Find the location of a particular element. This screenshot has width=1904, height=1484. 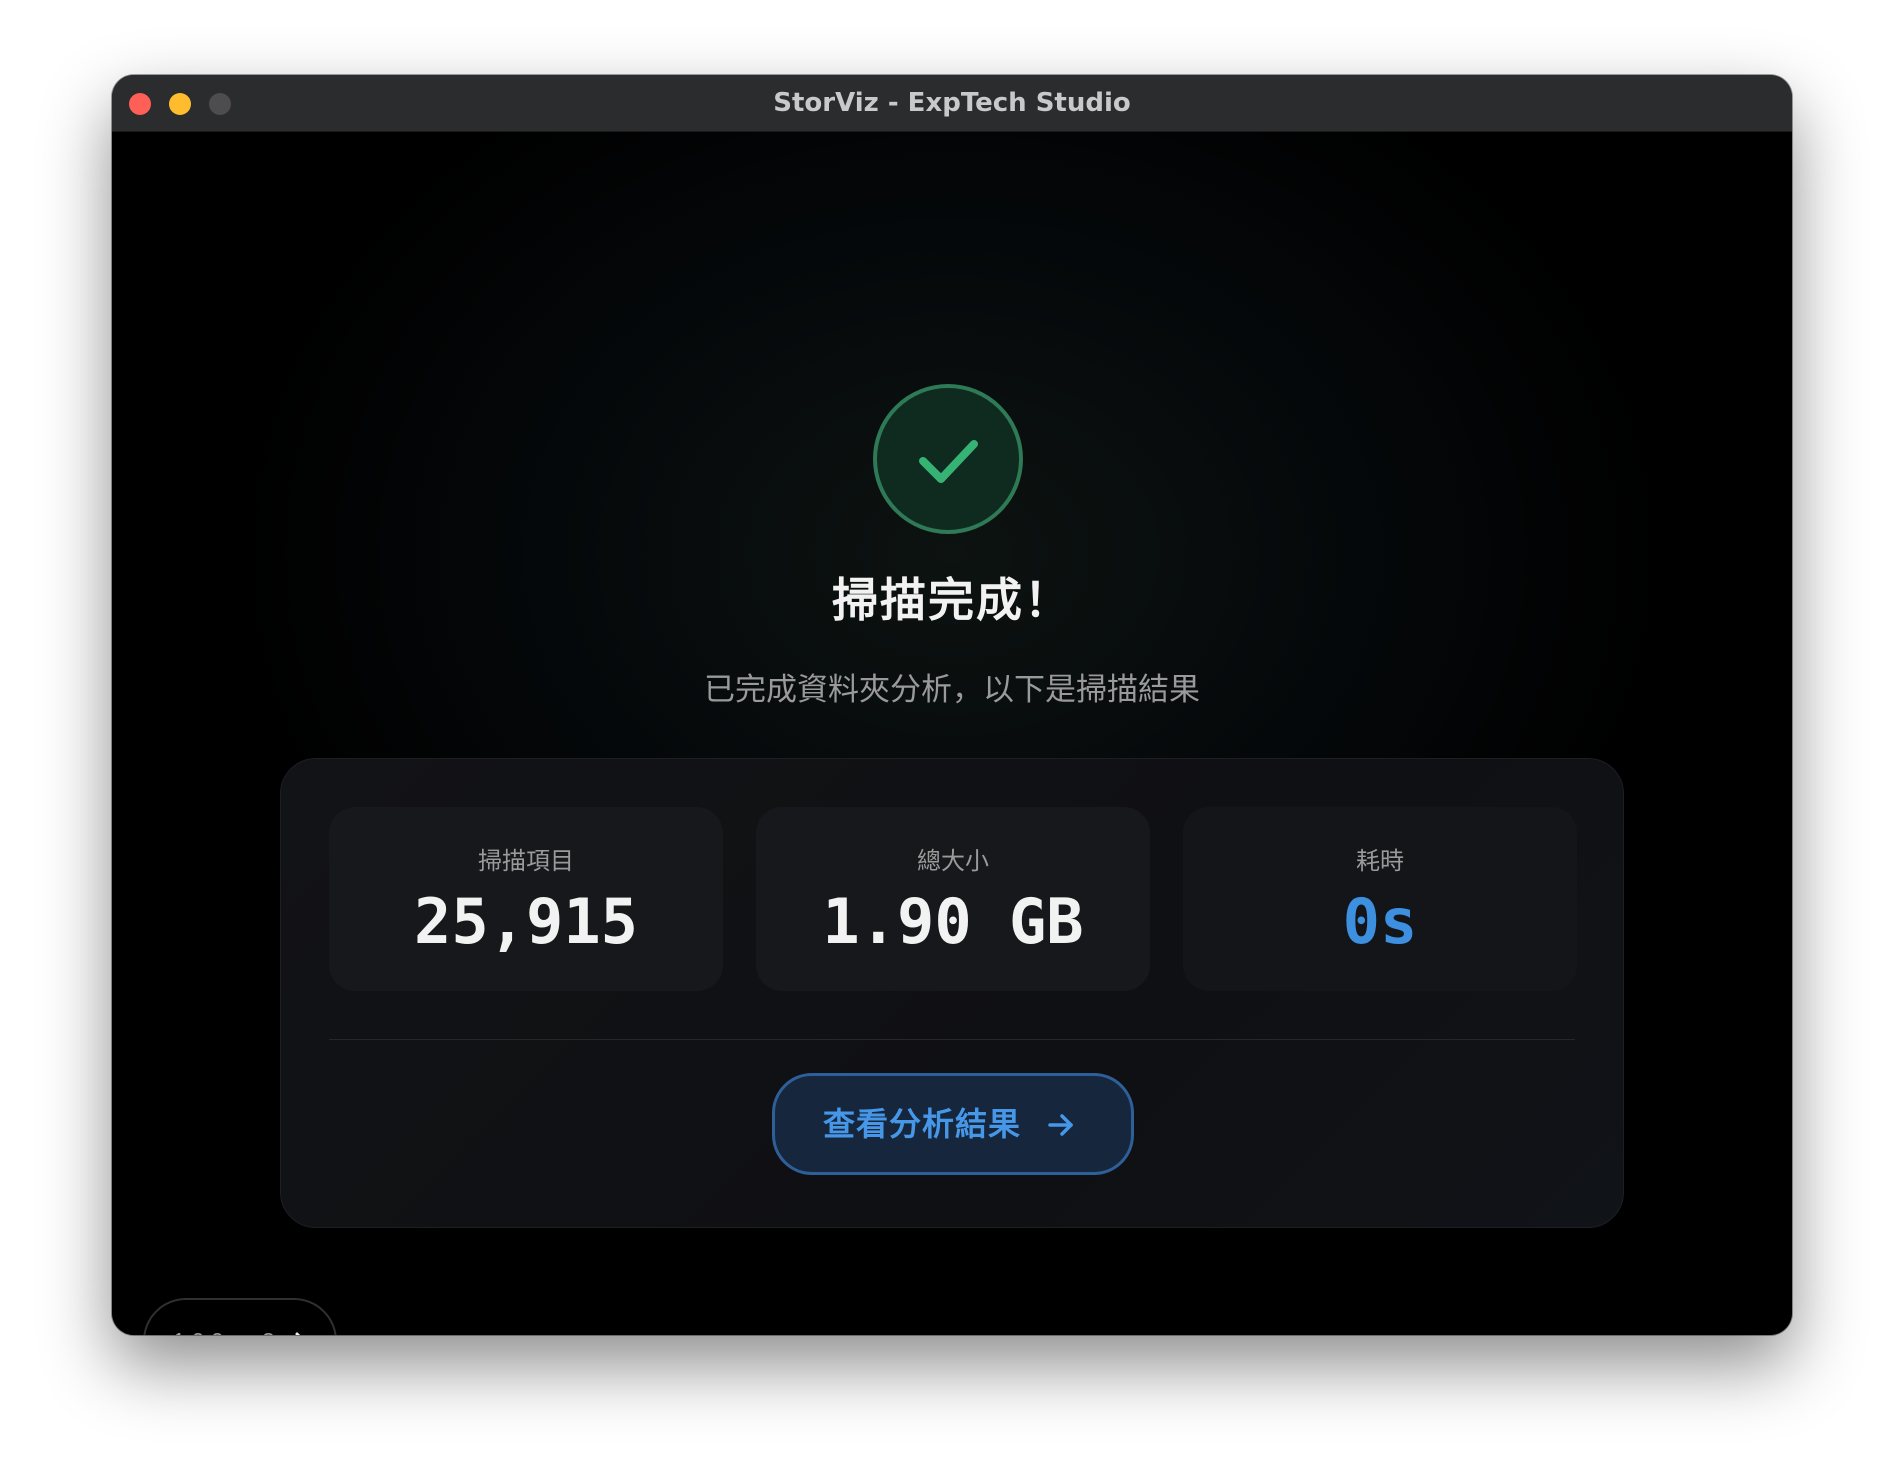

version-button: v1.0.0–rc.3 is located at coordinates (240, 1316).